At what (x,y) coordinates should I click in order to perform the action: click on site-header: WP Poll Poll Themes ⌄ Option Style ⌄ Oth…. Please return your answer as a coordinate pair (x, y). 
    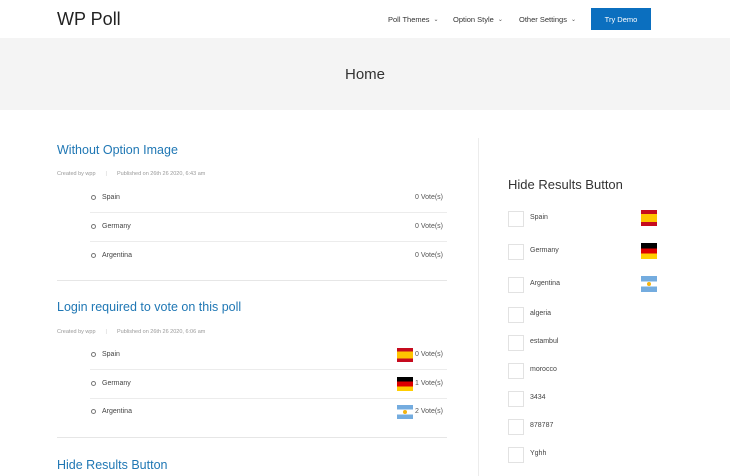
    Looking at the image, I should click on (365, 19).